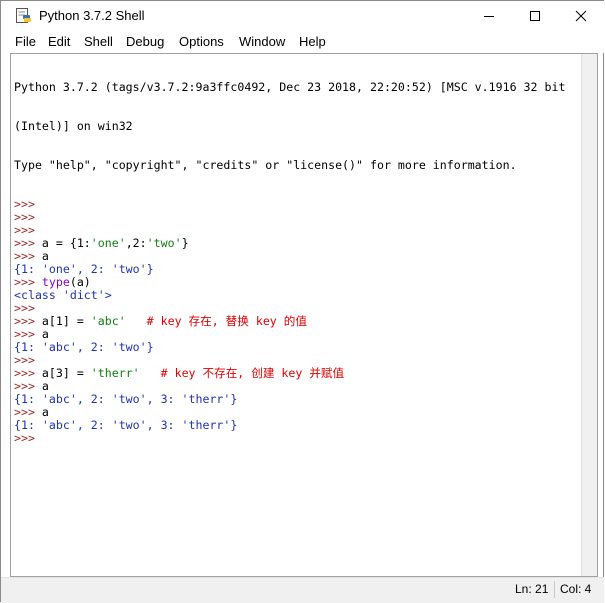 Image resolution: width=605 pixels, height=603 pixels. What do you see at coordinates (92, 15) in the screenshot?
I see `window-title: Python 3.7.2 Shell` at bounding box center [92, 15].